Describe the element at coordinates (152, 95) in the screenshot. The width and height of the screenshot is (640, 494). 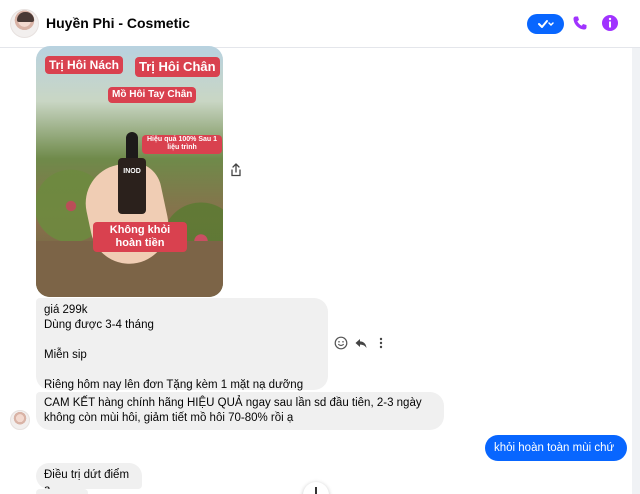
I see `image-tag: Mồ Hôi Tay Chân` at that location.